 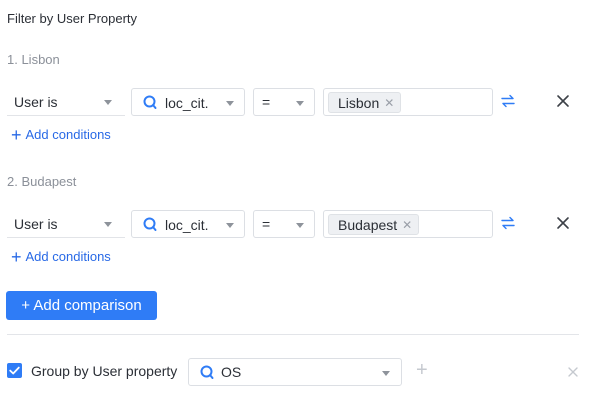 I want to click on group-heading: 1. Lisbon, so click(x=33, y=59).